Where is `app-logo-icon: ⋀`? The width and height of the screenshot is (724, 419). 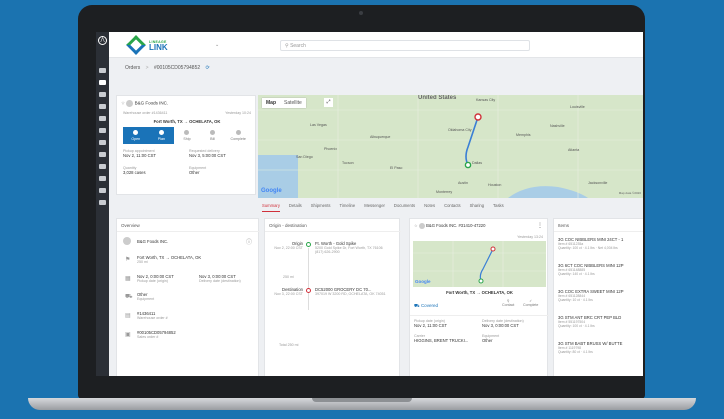 app-logo-icon: ⋀ is located at coordinates (102, 40).